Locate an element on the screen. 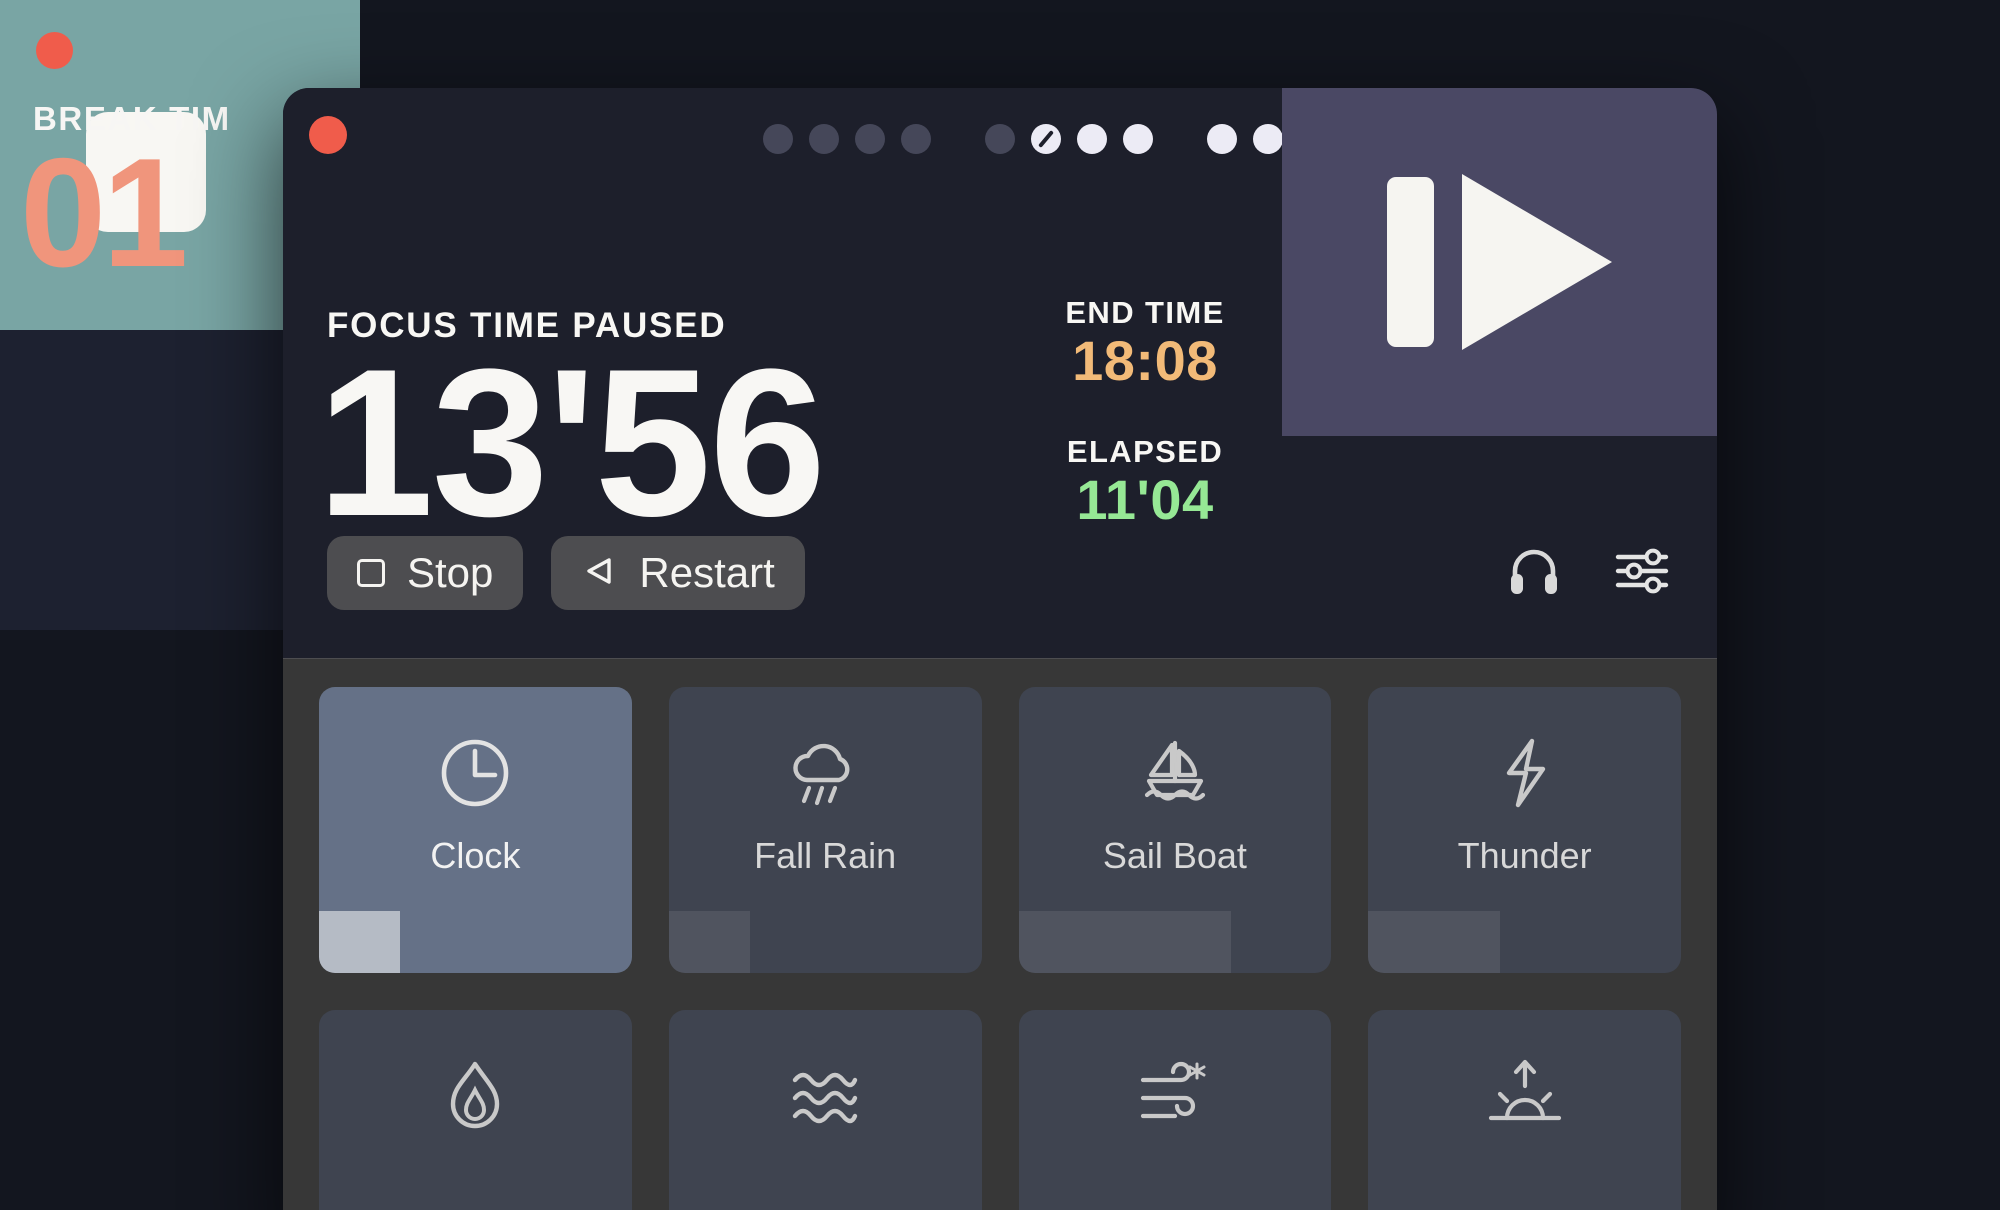 The image size is (2000, 1210). resume-button is located at coordinates (1499, 262).